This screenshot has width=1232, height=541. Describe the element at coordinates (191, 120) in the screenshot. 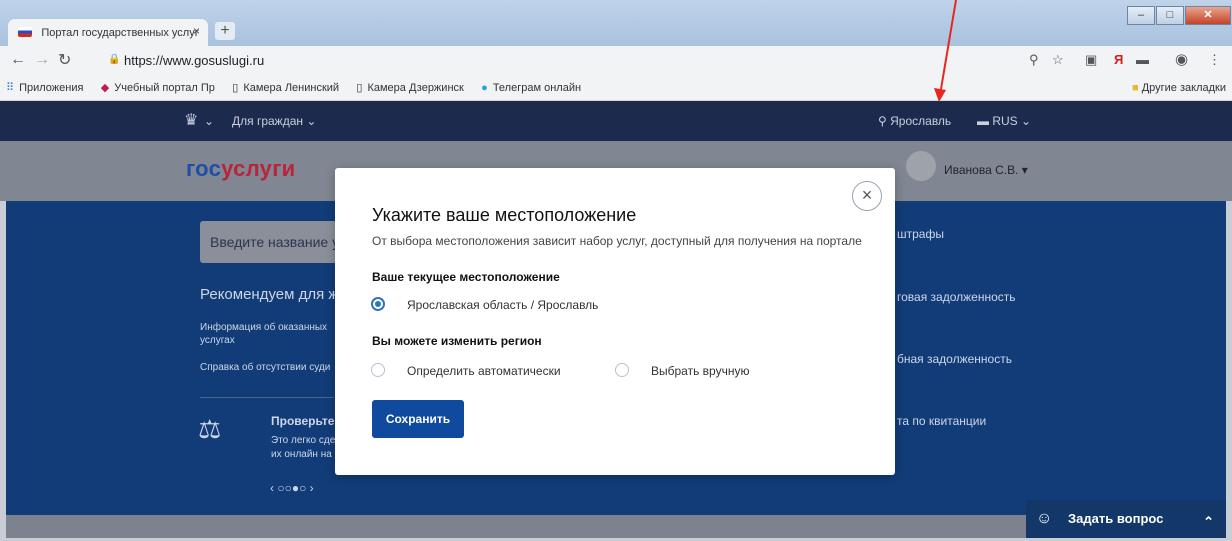

I see `coat-of-arms-icon: ♛` at that location.